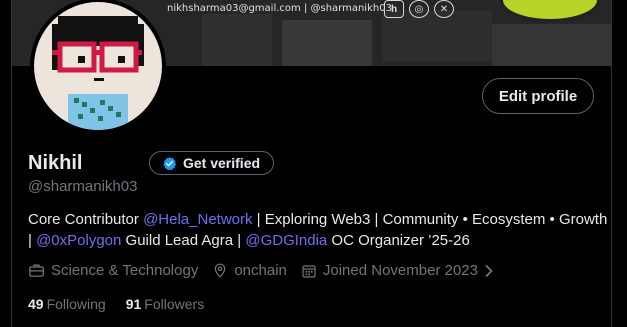  What do you see at coordinates (260, 270) in the screenshot?
I see `location-text: onchain` at bounding box center [260, 270].